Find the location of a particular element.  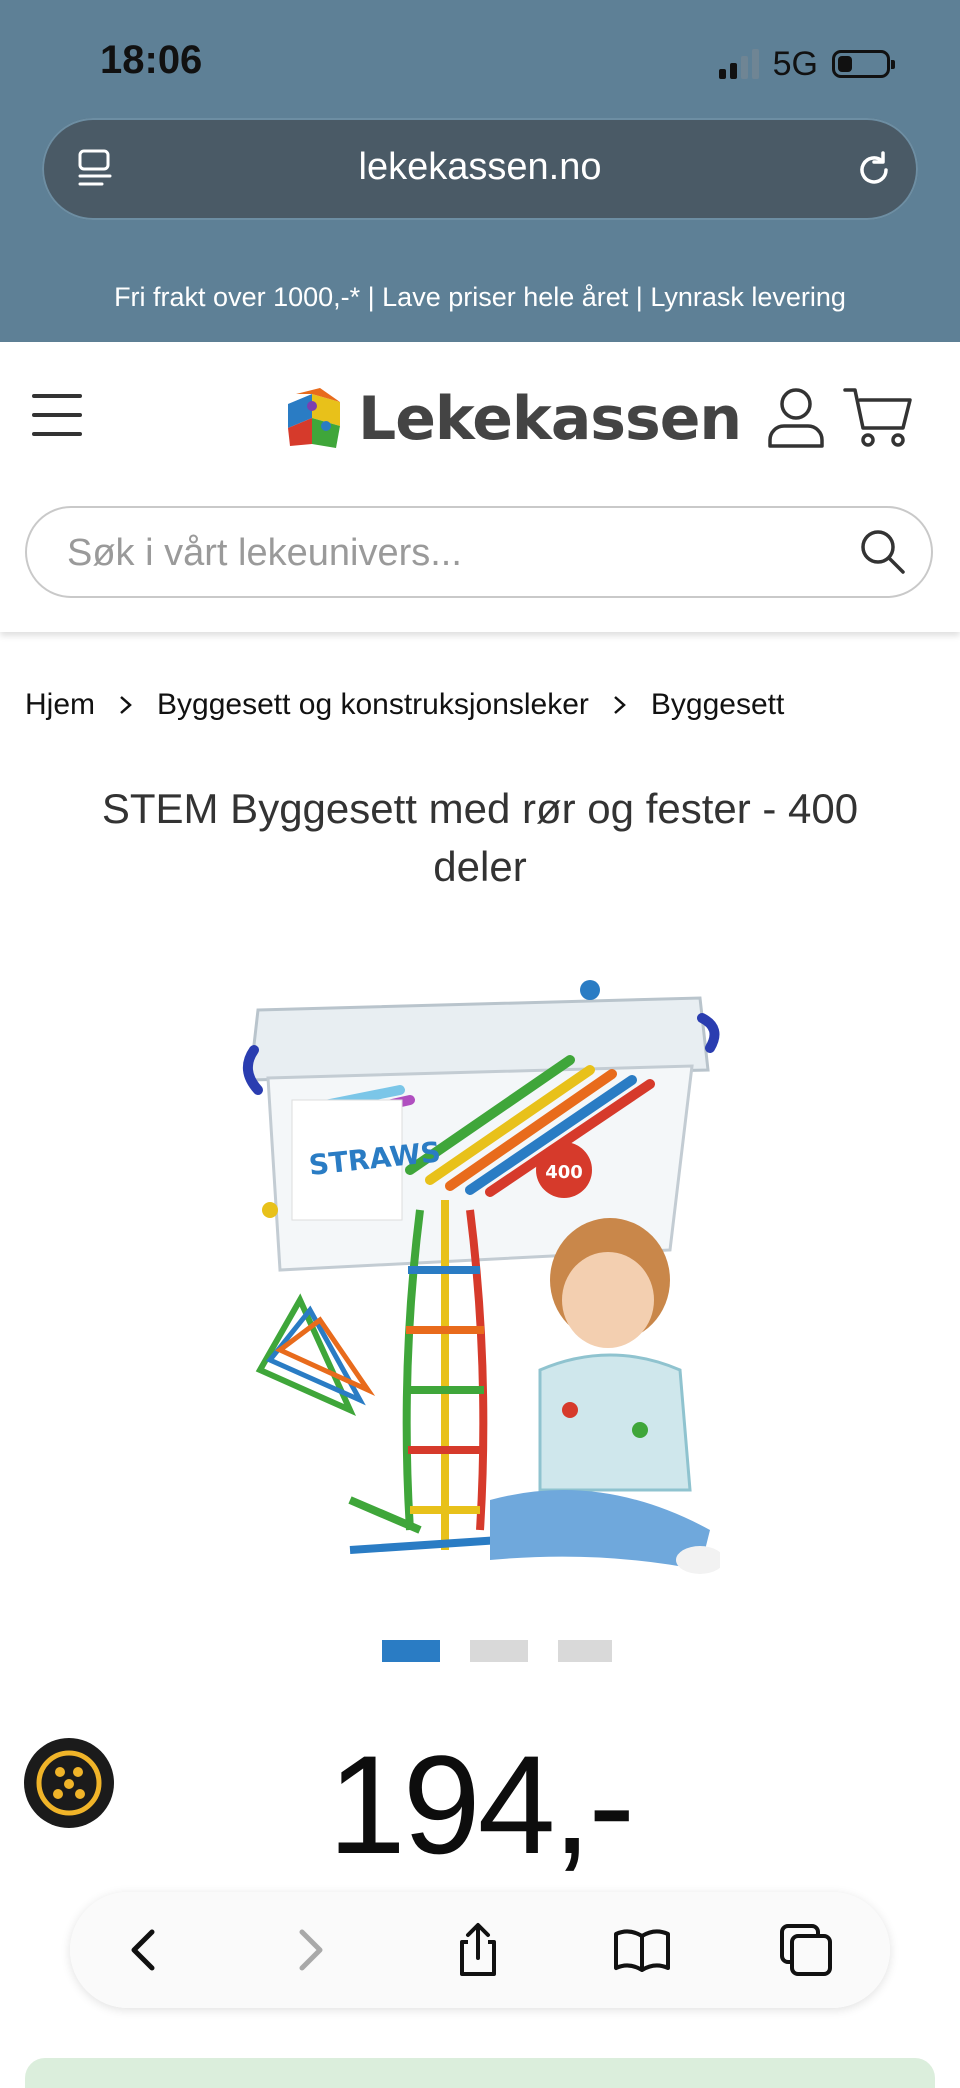

carousel-indicators is located at coordinates (497, 1651).